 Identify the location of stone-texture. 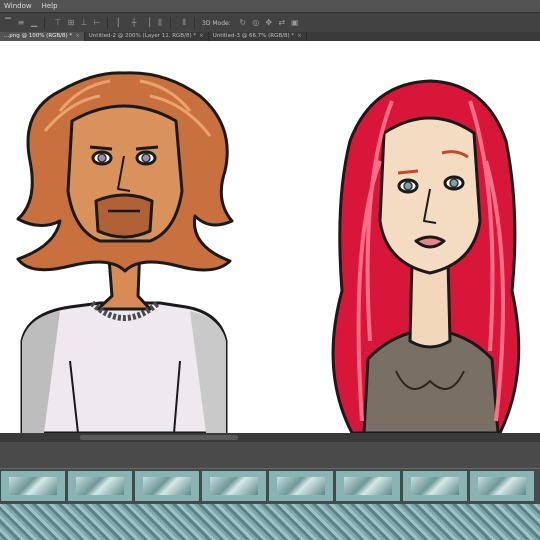
(270, 522).